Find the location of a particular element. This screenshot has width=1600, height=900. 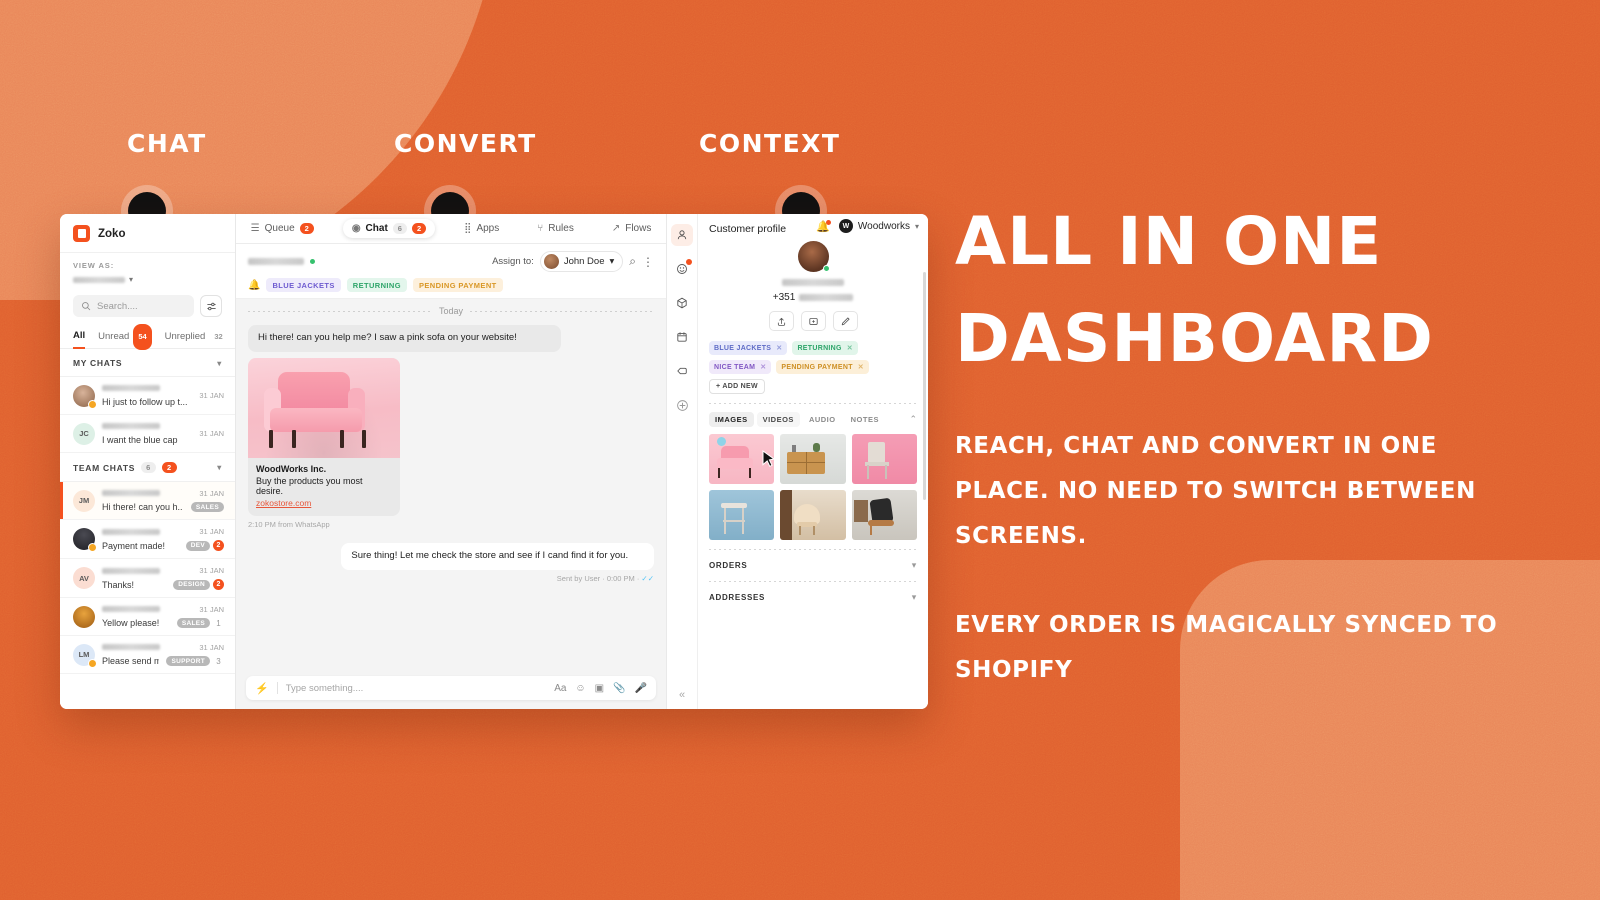

bell-mute-icon: 🔔 is located at coordinates (254, 285).